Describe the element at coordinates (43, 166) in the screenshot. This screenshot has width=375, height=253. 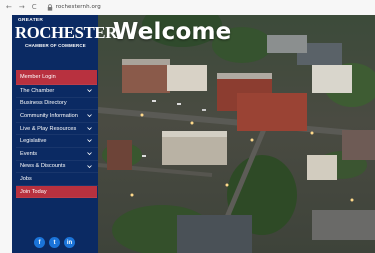
I see `menu-item-label: News & Discounts` at that location.